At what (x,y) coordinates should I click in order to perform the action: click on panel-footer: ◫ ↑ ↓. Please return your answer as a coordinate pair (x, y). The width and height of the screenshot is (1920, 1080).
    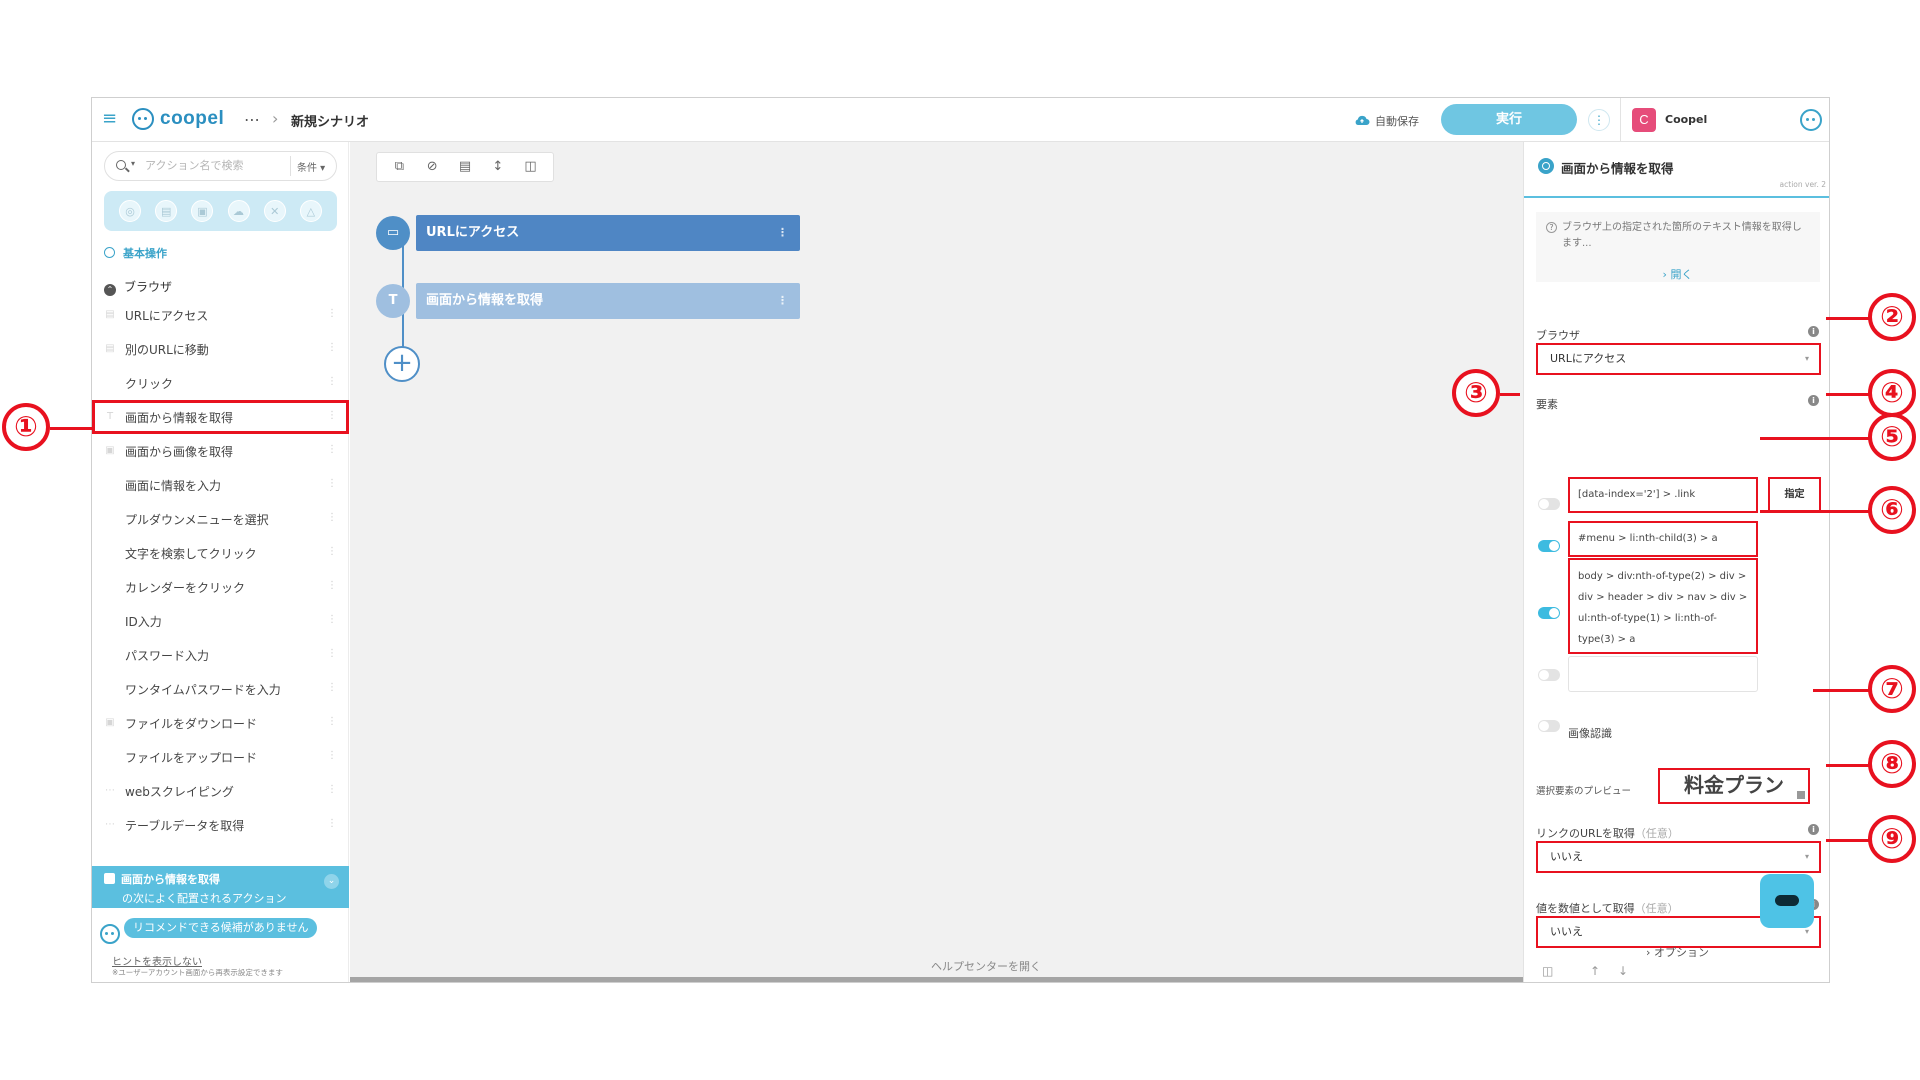
    Looking at the image, I should click on (1676, 973).